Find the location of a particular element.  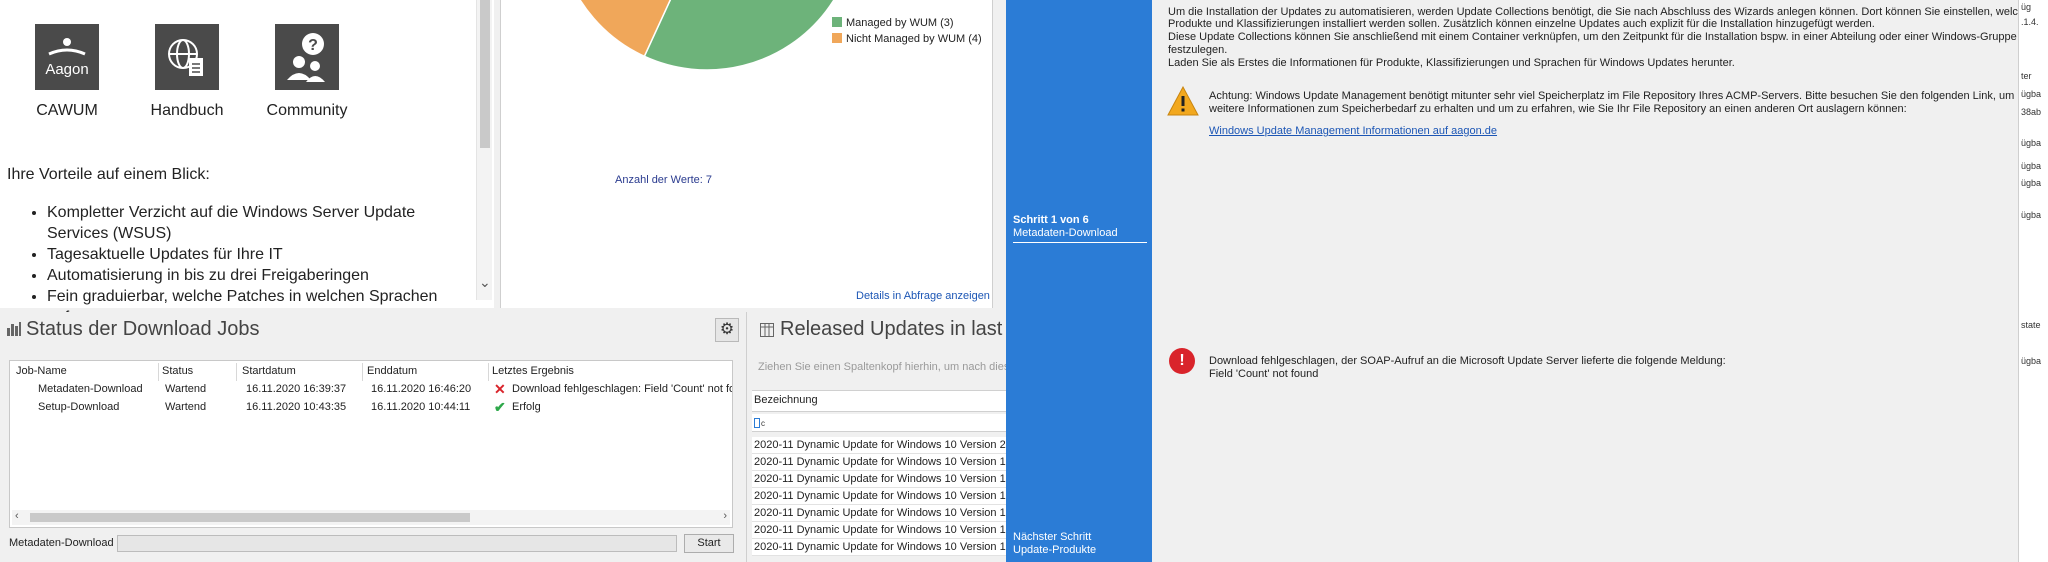

legend-not-managed: Nicht Managed by WUM (4) is located at coordinates (907, 39).